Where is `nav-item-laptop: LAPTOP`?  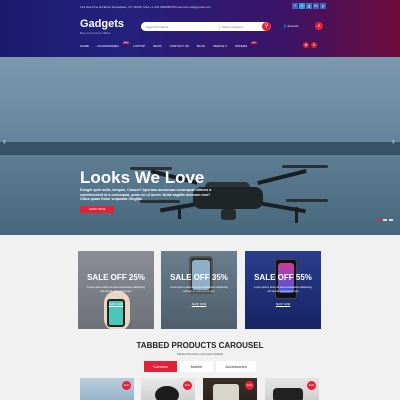
nav-item-laptop: LAPTOP is located at coordinates (139, 46).